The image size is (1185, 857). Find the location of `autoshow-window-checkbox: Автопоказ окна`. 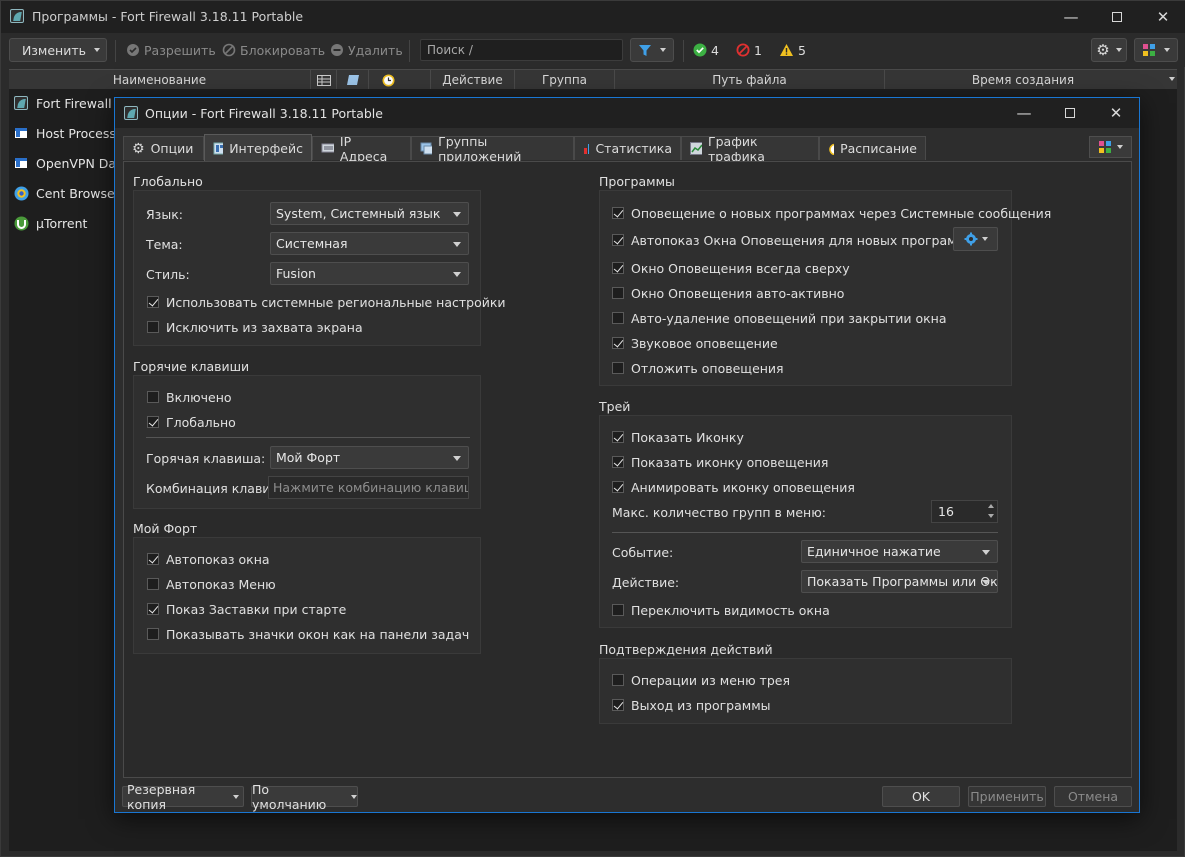

autoshow-window-checkbox: Автопоказ окна is located at coordinates (208, 559).